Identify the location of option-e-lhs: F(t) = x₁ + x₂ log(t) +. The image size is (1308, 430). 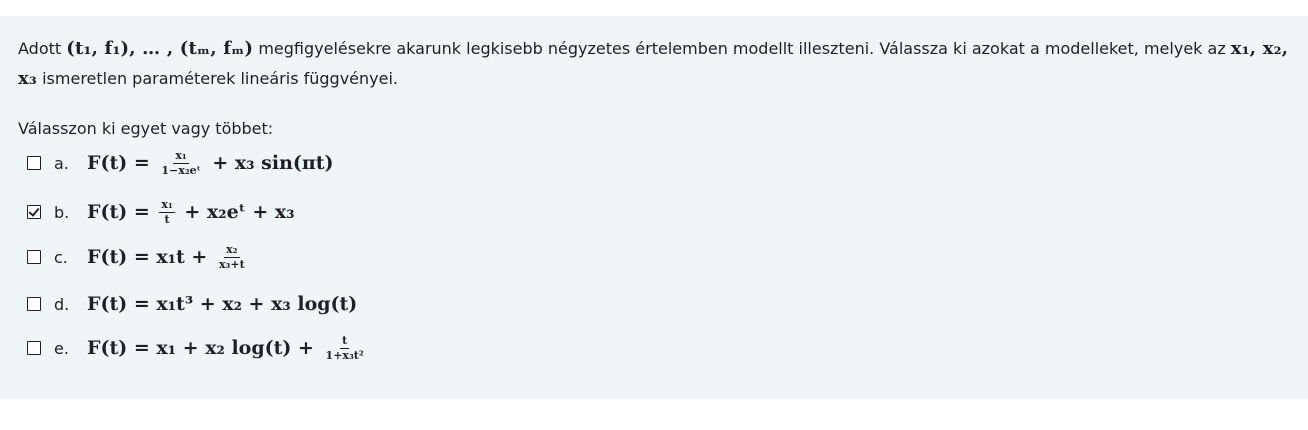
(204, 348).